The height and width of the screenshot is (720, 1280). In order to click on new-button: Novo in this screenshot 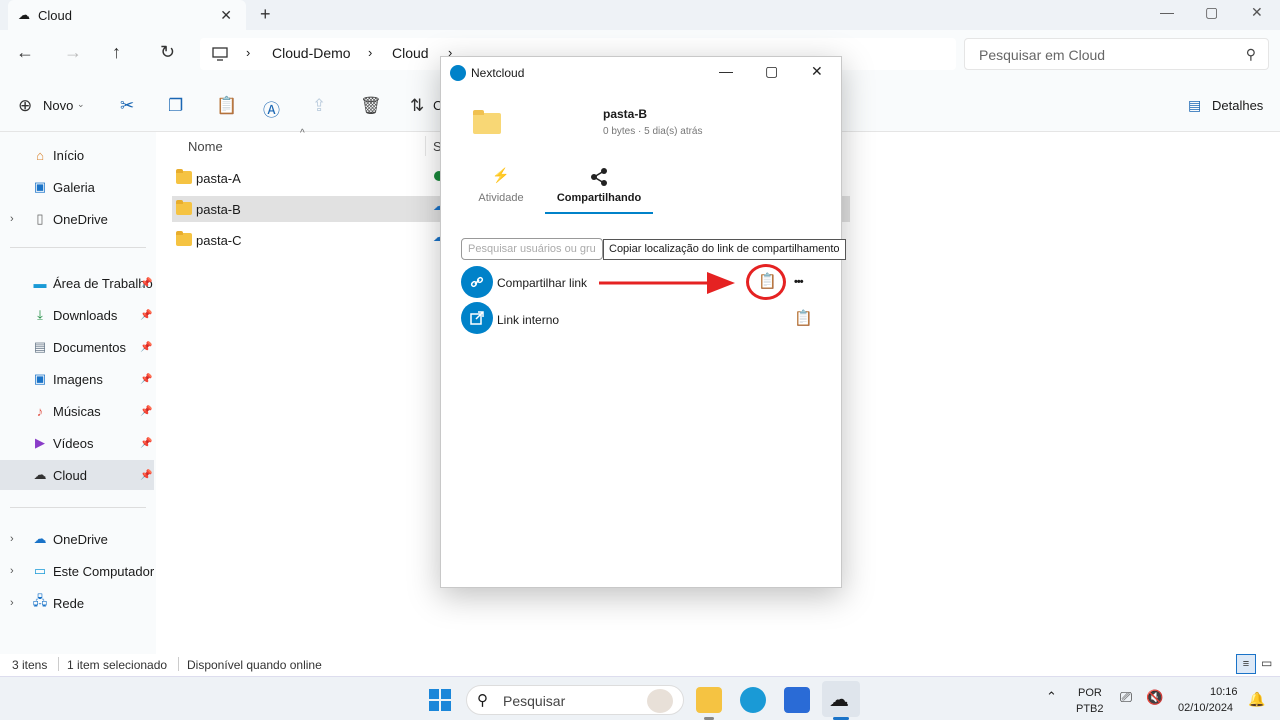, I will do `click(58, 105)`.